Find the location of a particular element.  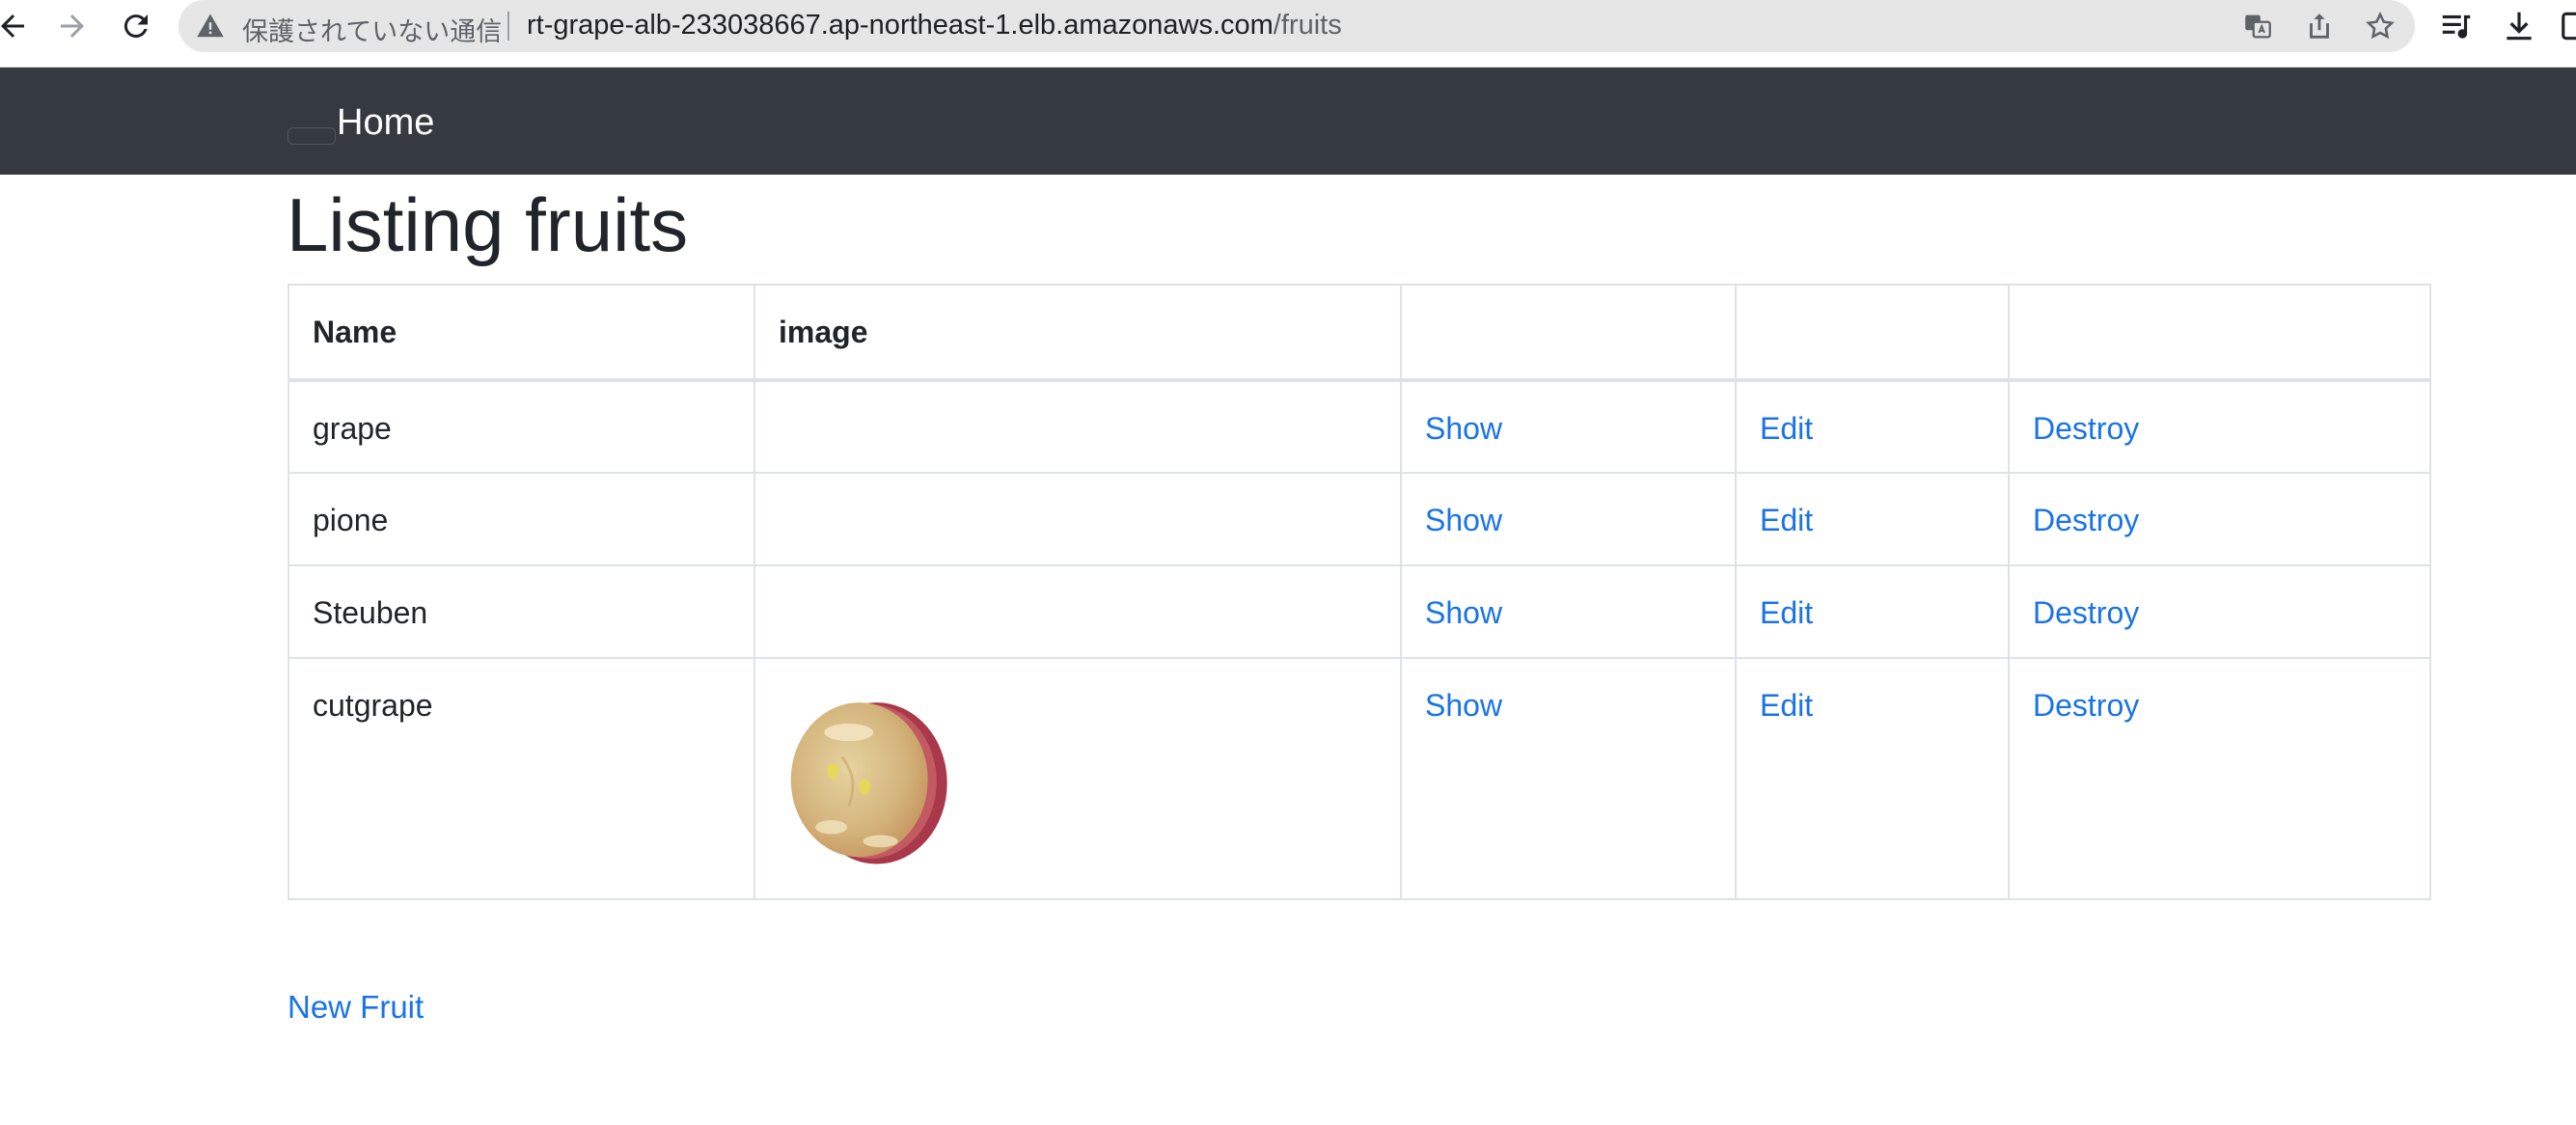

url-path: /fruits is located at coordinates (1308, 26).